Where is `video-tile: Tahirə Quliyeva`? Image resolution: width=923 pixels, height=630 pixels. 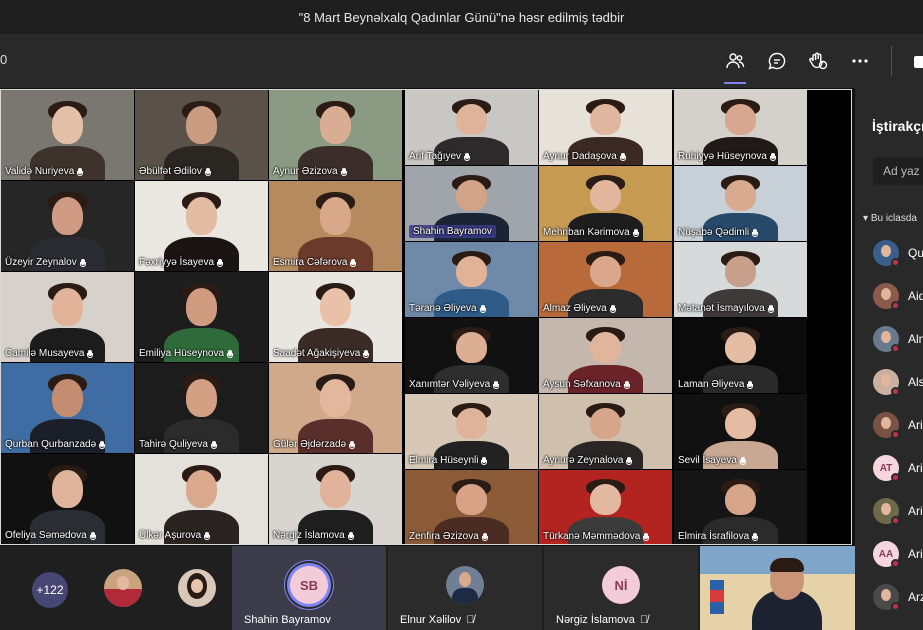
video-tile: Tahirə Quliyeva is located at coordinates (201, 408).